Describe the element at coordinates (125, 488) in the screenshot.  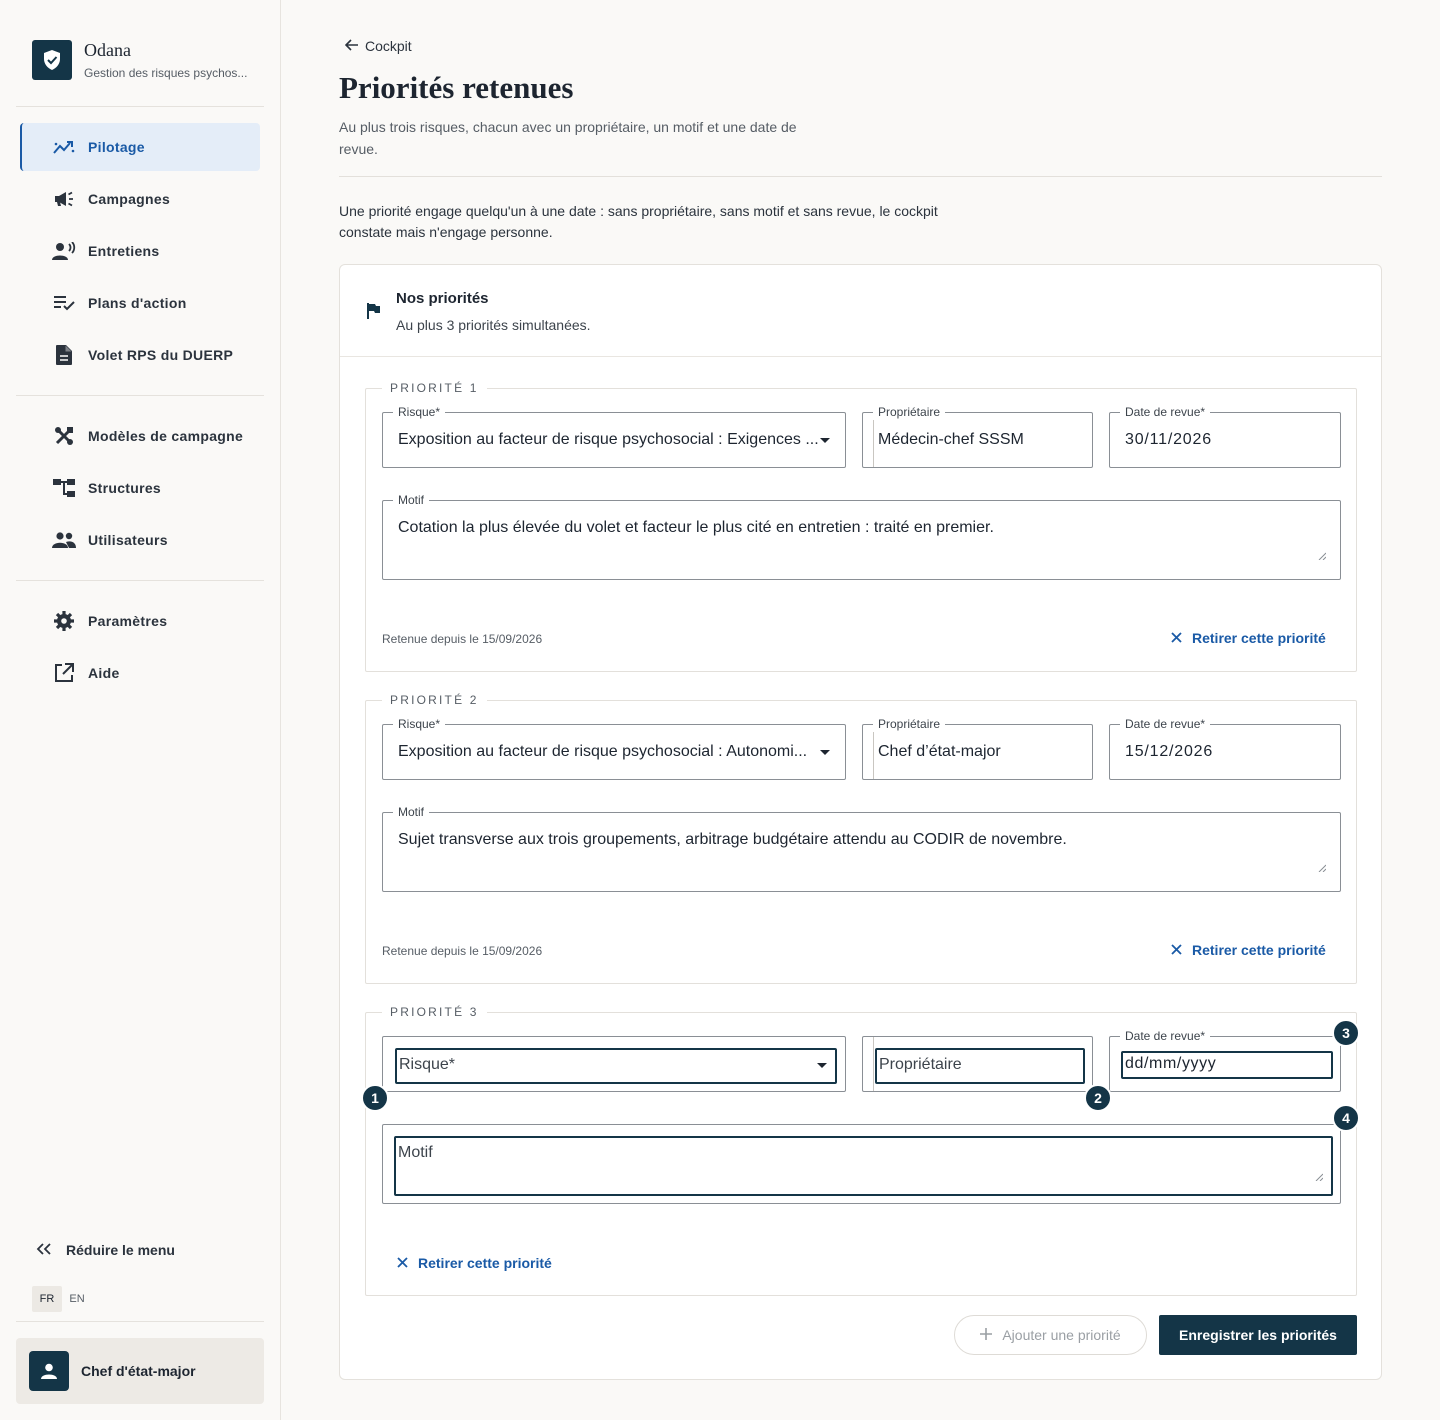
I see `nav-label: Structures` at that location.